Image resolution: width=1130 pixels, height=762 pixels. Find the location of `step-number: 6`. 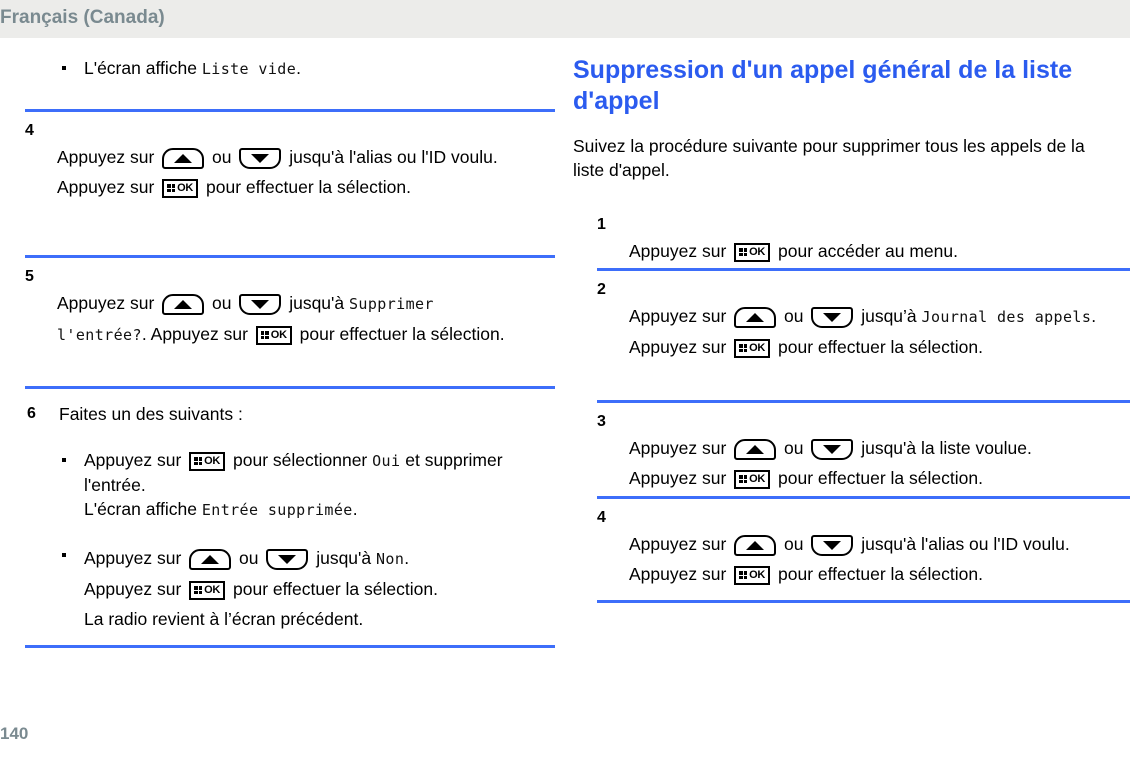

step-number: 6 is located at coordinates (31, 413).